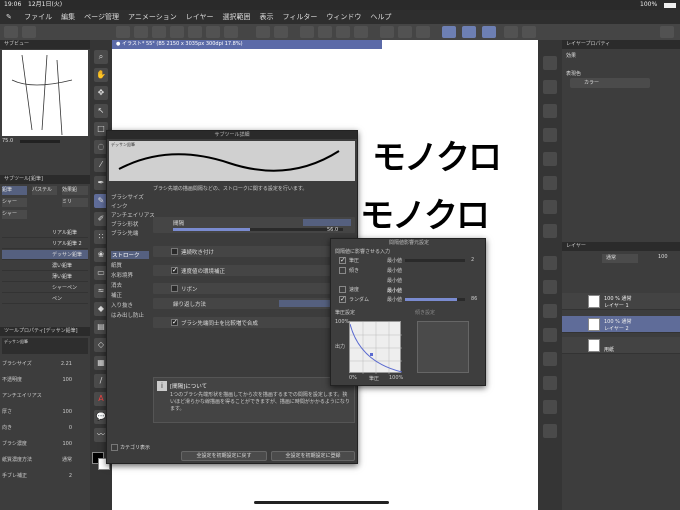 Image resolution: width=680 pixels, height=510 pixels. What do you see at coordinates (45, 288) in the screenshot?
I see `brush-item: シャーペン` at bounding box center [45, 288].